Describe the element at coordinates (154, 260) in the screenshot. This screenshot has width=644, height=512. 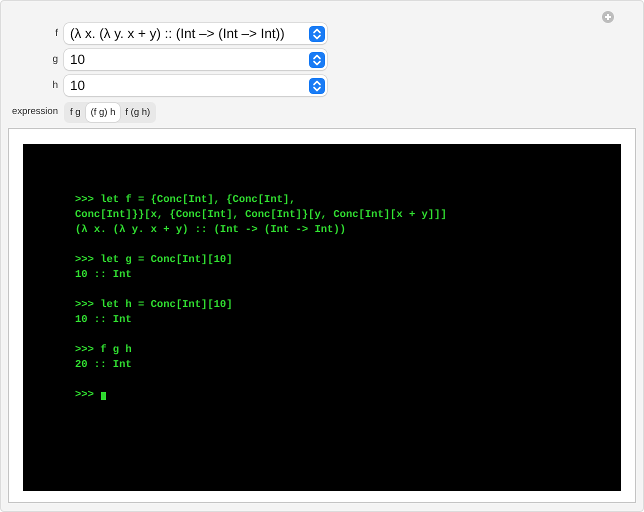
I see `terminal-line: >>> let g = Conc[Int][10]` at that location.